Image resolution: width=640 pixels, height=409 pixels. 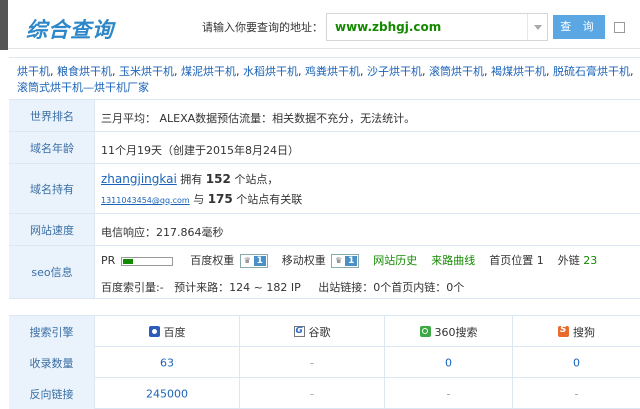 I want to click on baidu-weight-label: 百度权重, so click(x=212, y=260).